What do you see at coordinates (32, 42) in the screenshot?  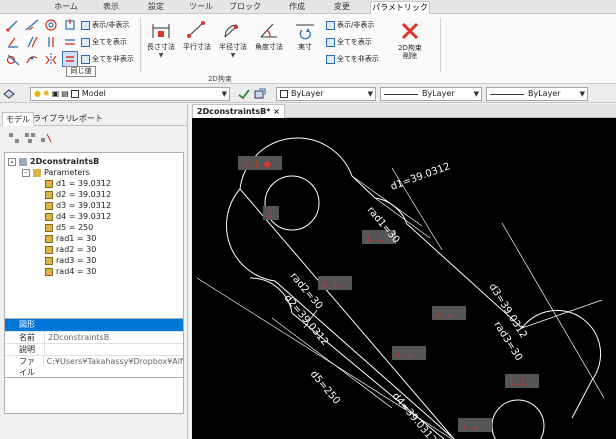 I see `parallel-icon` at bounding box center [32, 42].